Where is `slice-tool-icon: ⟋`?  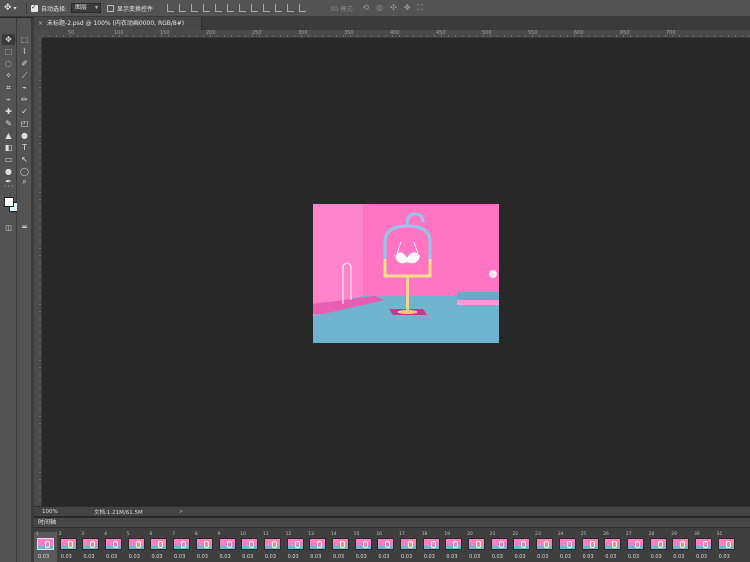 slice-tool-icon: ⟋ is located at coordinates (24, 75).